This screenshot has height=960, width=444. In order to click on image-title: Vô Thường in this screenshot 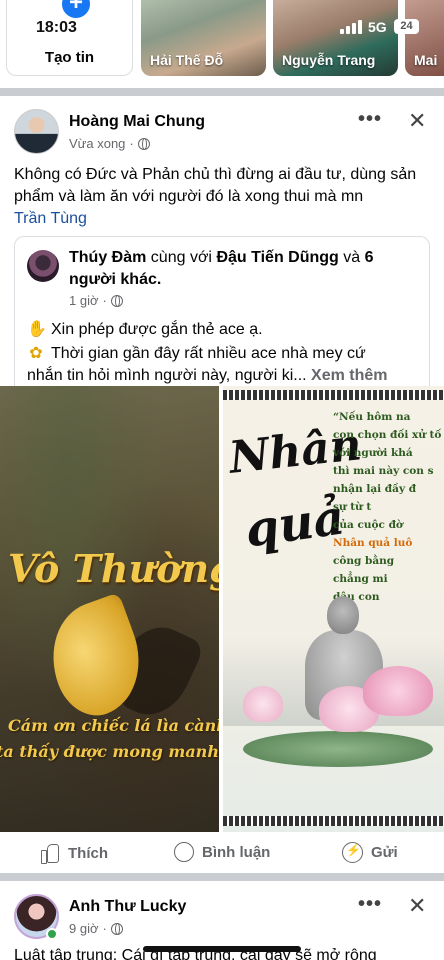, I will do `click(113, 568)`.